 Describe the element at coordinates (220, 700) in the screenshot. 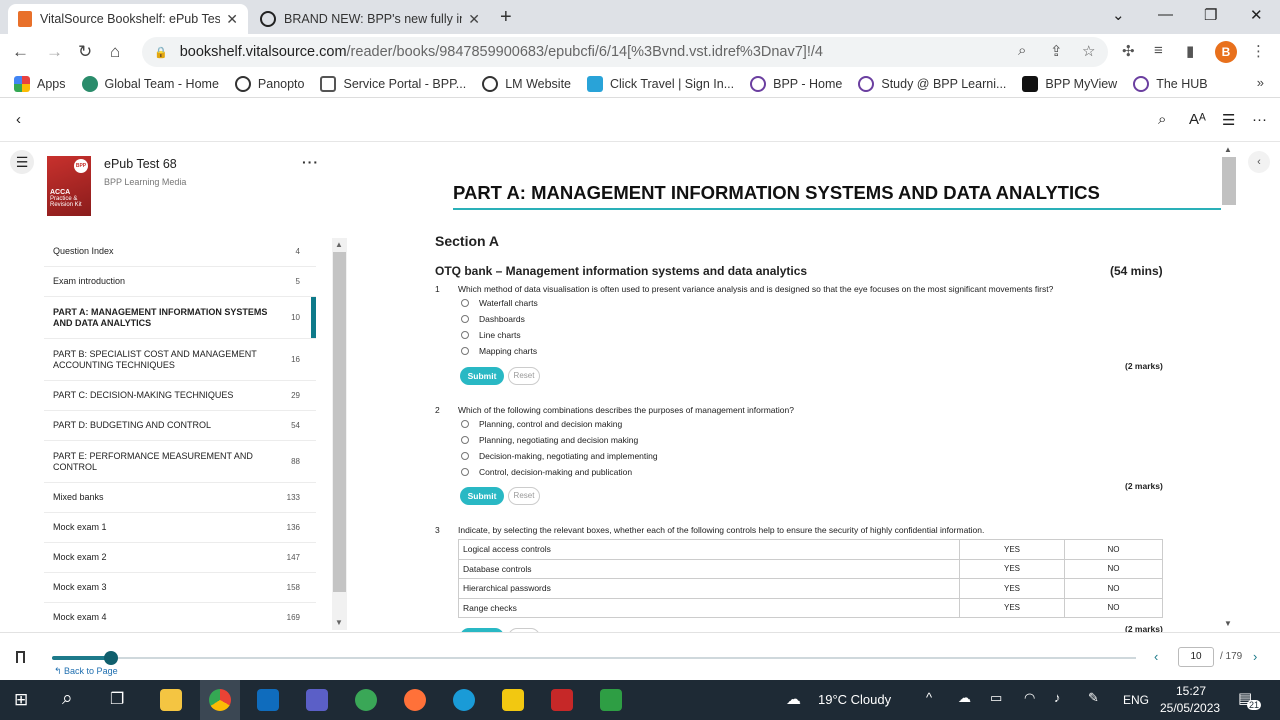

I see `chrome-icon` at that location.